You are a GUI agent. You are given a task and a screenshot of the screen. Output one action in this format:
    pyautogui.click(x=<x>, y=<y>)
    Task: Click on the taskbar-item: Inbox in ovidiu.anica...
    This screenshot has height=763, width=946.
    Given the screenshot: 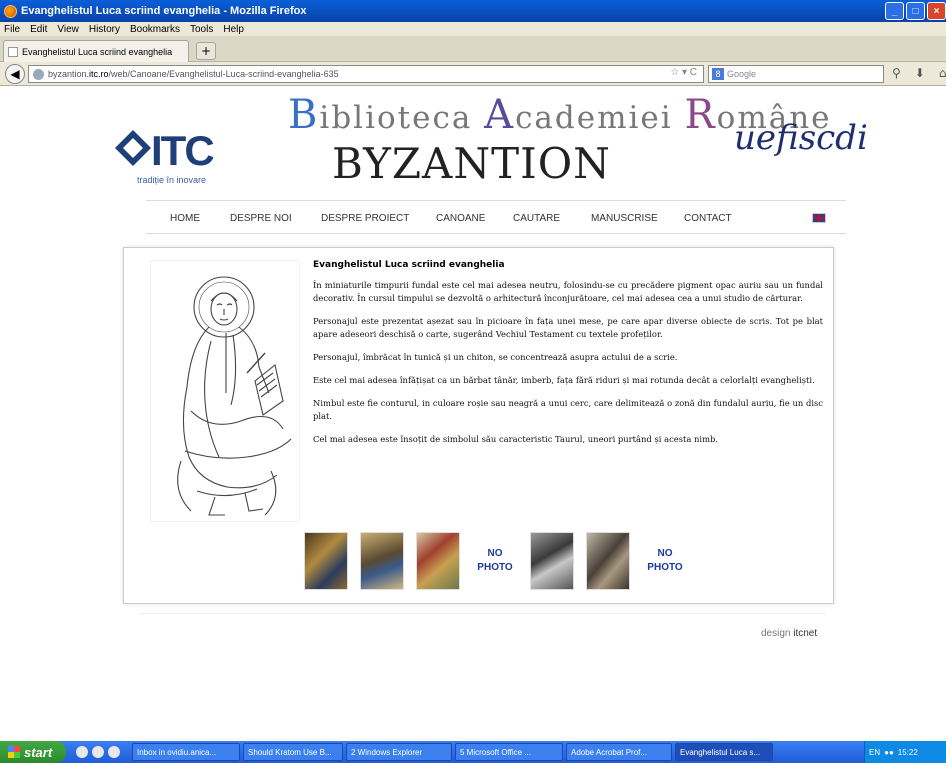 What is the action you would take?
    pyautogui.click(x=186, y=752)
    